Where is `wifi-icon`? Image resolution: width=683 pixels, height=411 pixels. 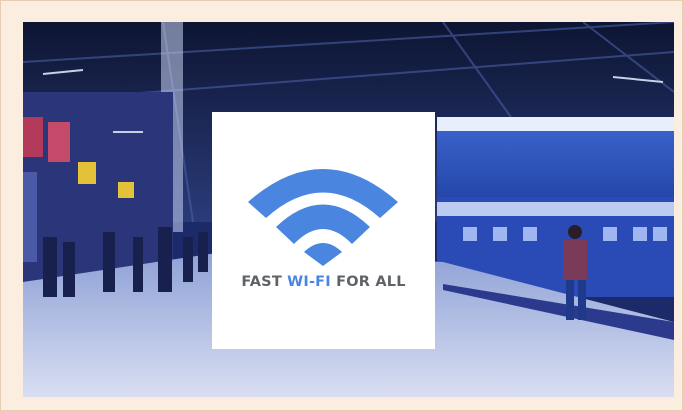 wifi-icon is located at coordinates (323, 217).